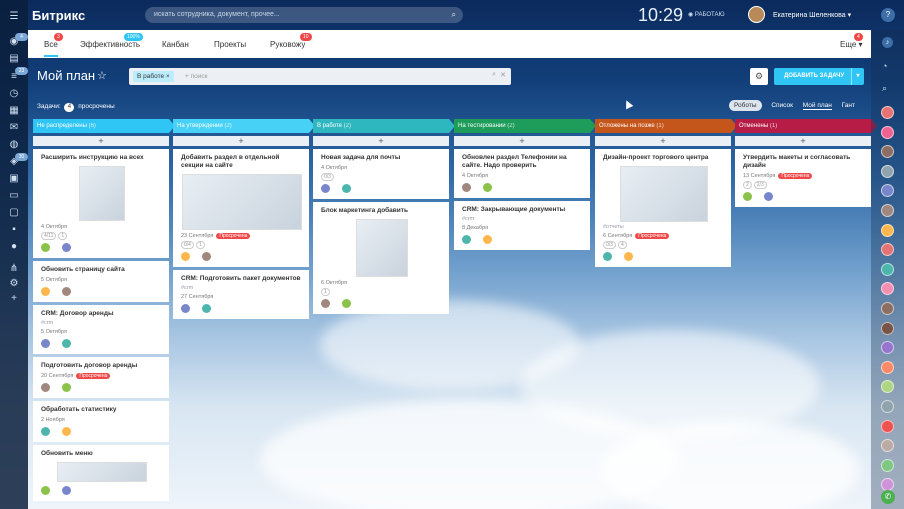 The height and width of the screenshot is (509, 904). I want to click on task-card: CRM: Договор аренды #crm 5 Октября, so click(101, 329).